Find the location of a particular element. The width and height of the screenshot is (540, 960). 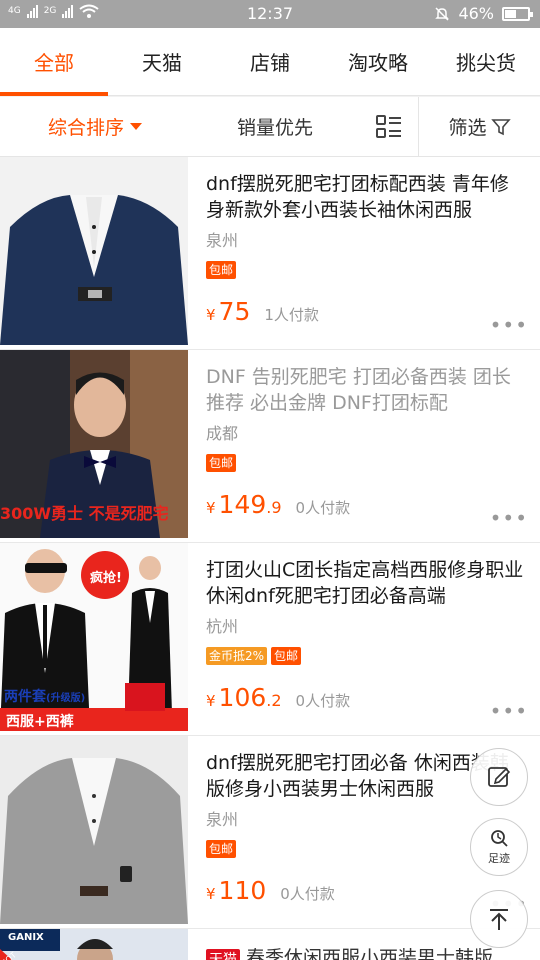

product-image: GANIX HOT is located at coordinates (94, 944).